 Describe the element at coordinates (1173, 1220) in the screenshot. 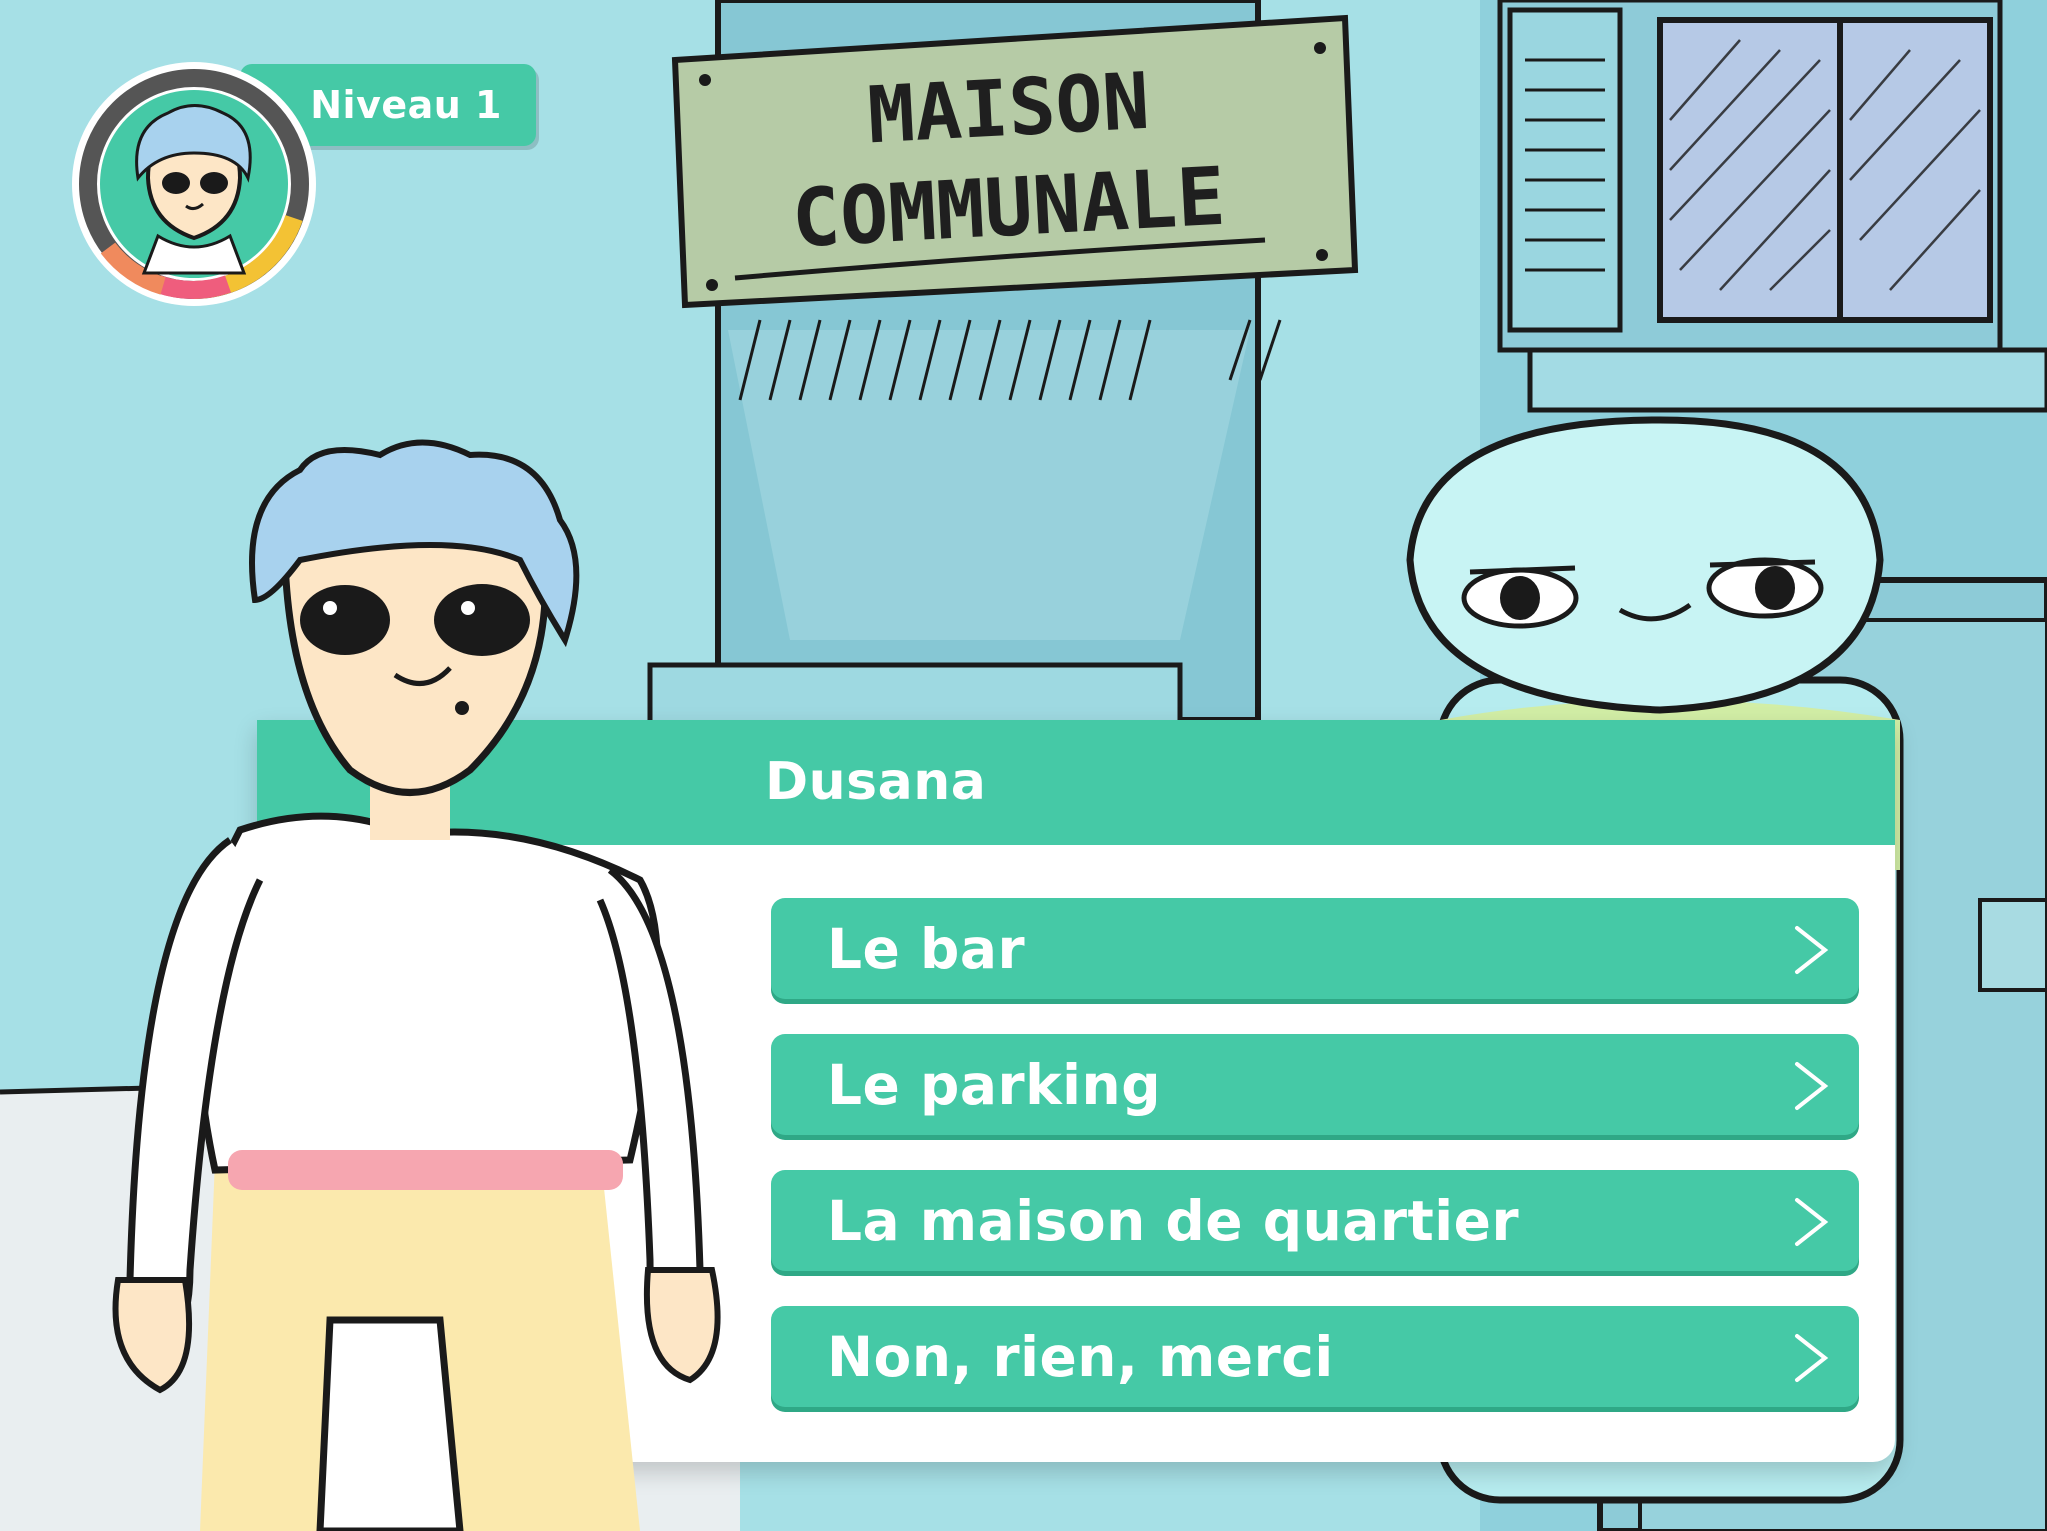

I see `choice-label: La maison de quartier` at that location.